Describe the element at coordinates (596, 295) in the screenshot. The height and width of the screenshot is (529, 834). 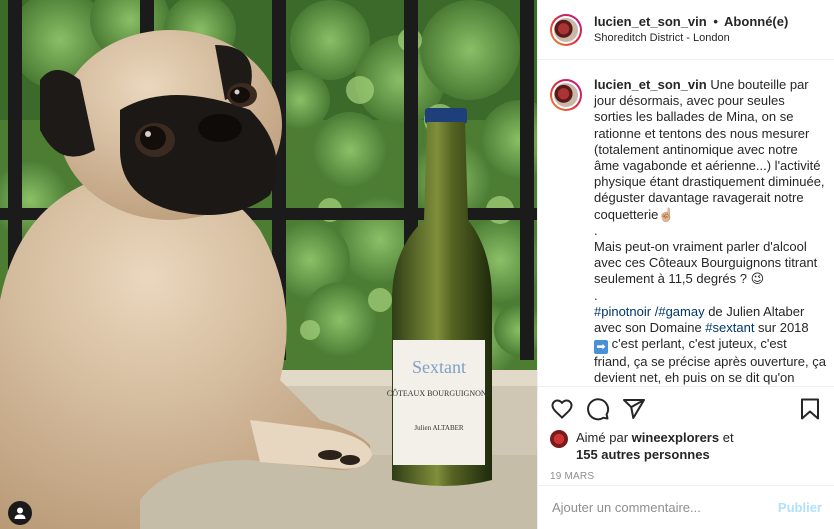
I see `caption-line-4: .` at that location.